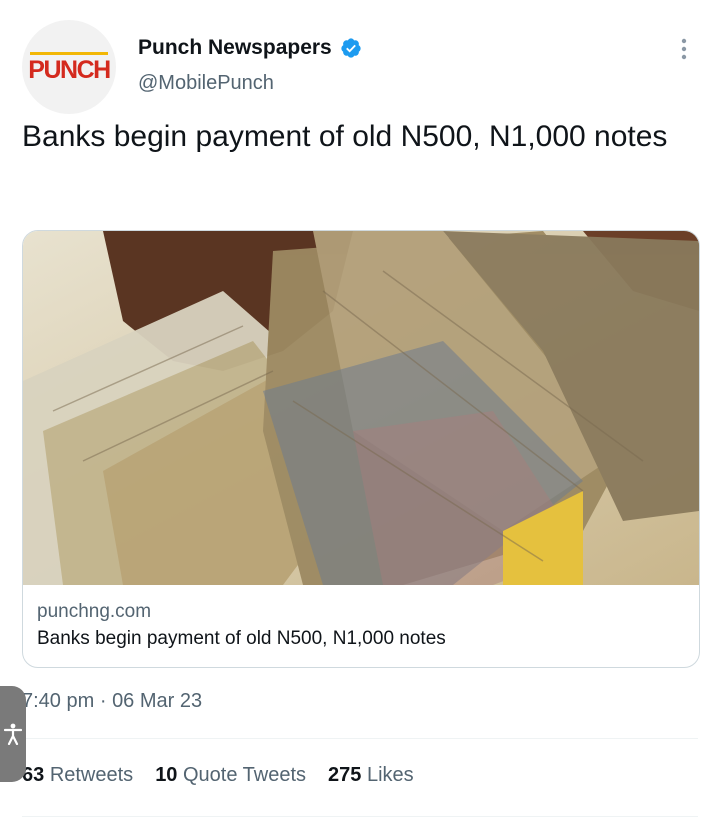 This screenshot has width=720, height=819. I want to click on likes-label: Likes, so click(390, 775).